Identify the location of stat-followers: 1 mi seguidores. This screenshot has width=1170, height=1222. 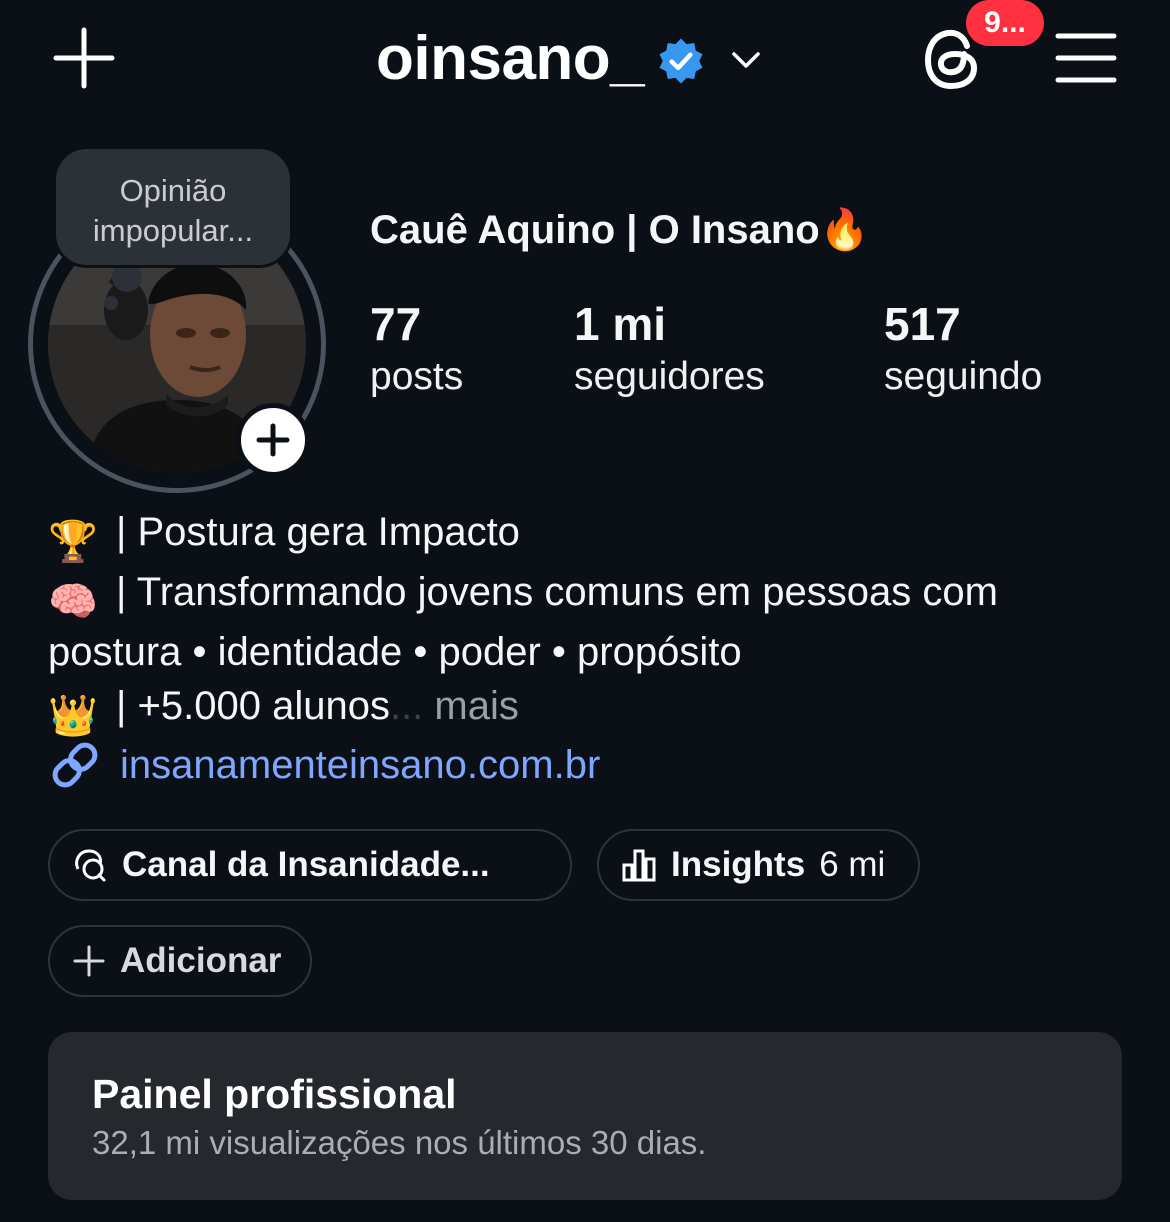
(669, 349).